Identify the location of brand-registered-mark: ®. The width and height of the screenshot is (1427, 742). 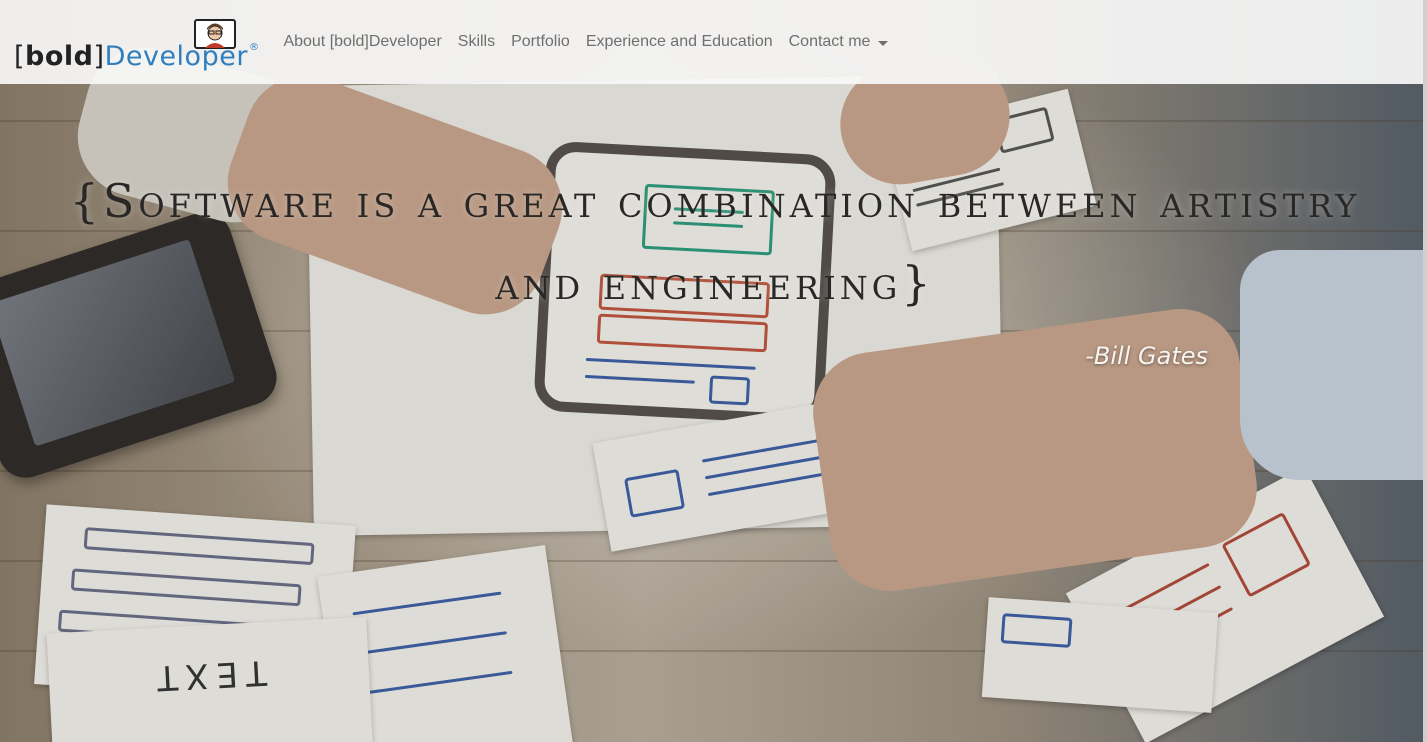
(254, 47).